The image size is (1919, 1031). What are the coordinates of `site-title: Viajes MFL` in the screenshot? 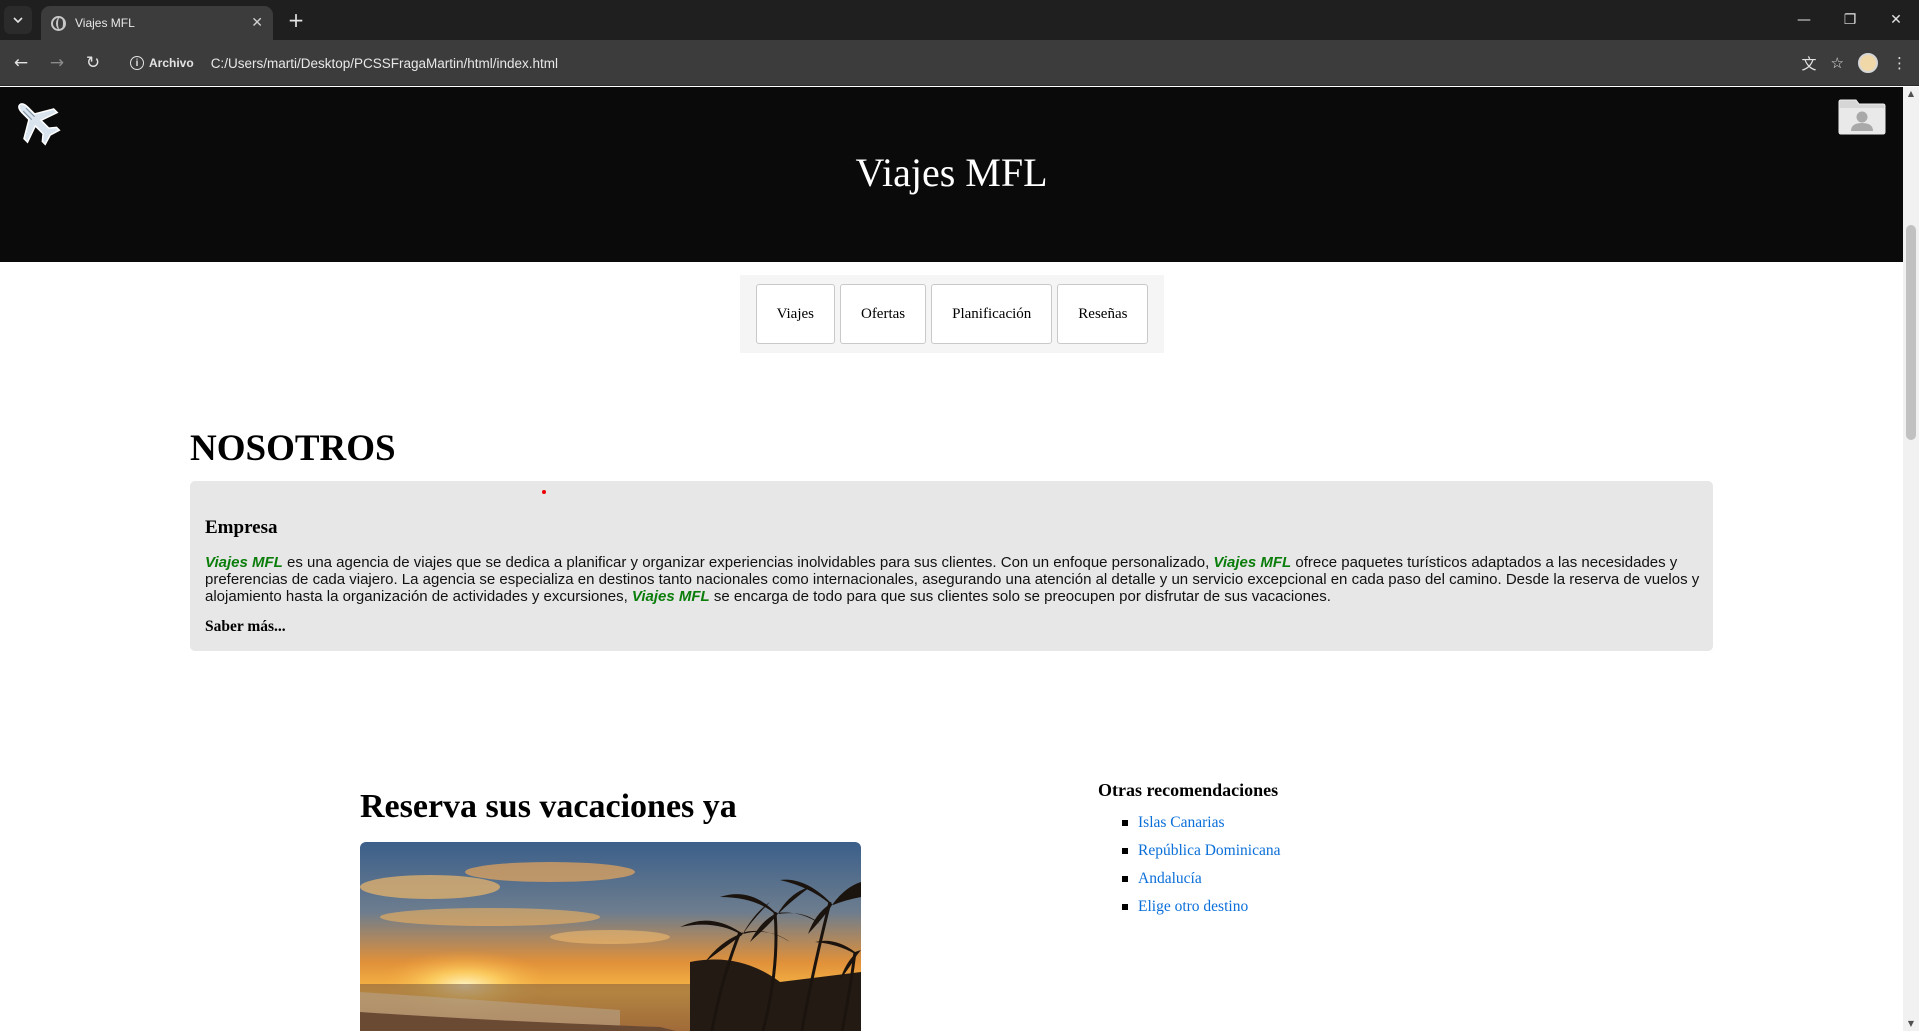 It's located at (951, 172).